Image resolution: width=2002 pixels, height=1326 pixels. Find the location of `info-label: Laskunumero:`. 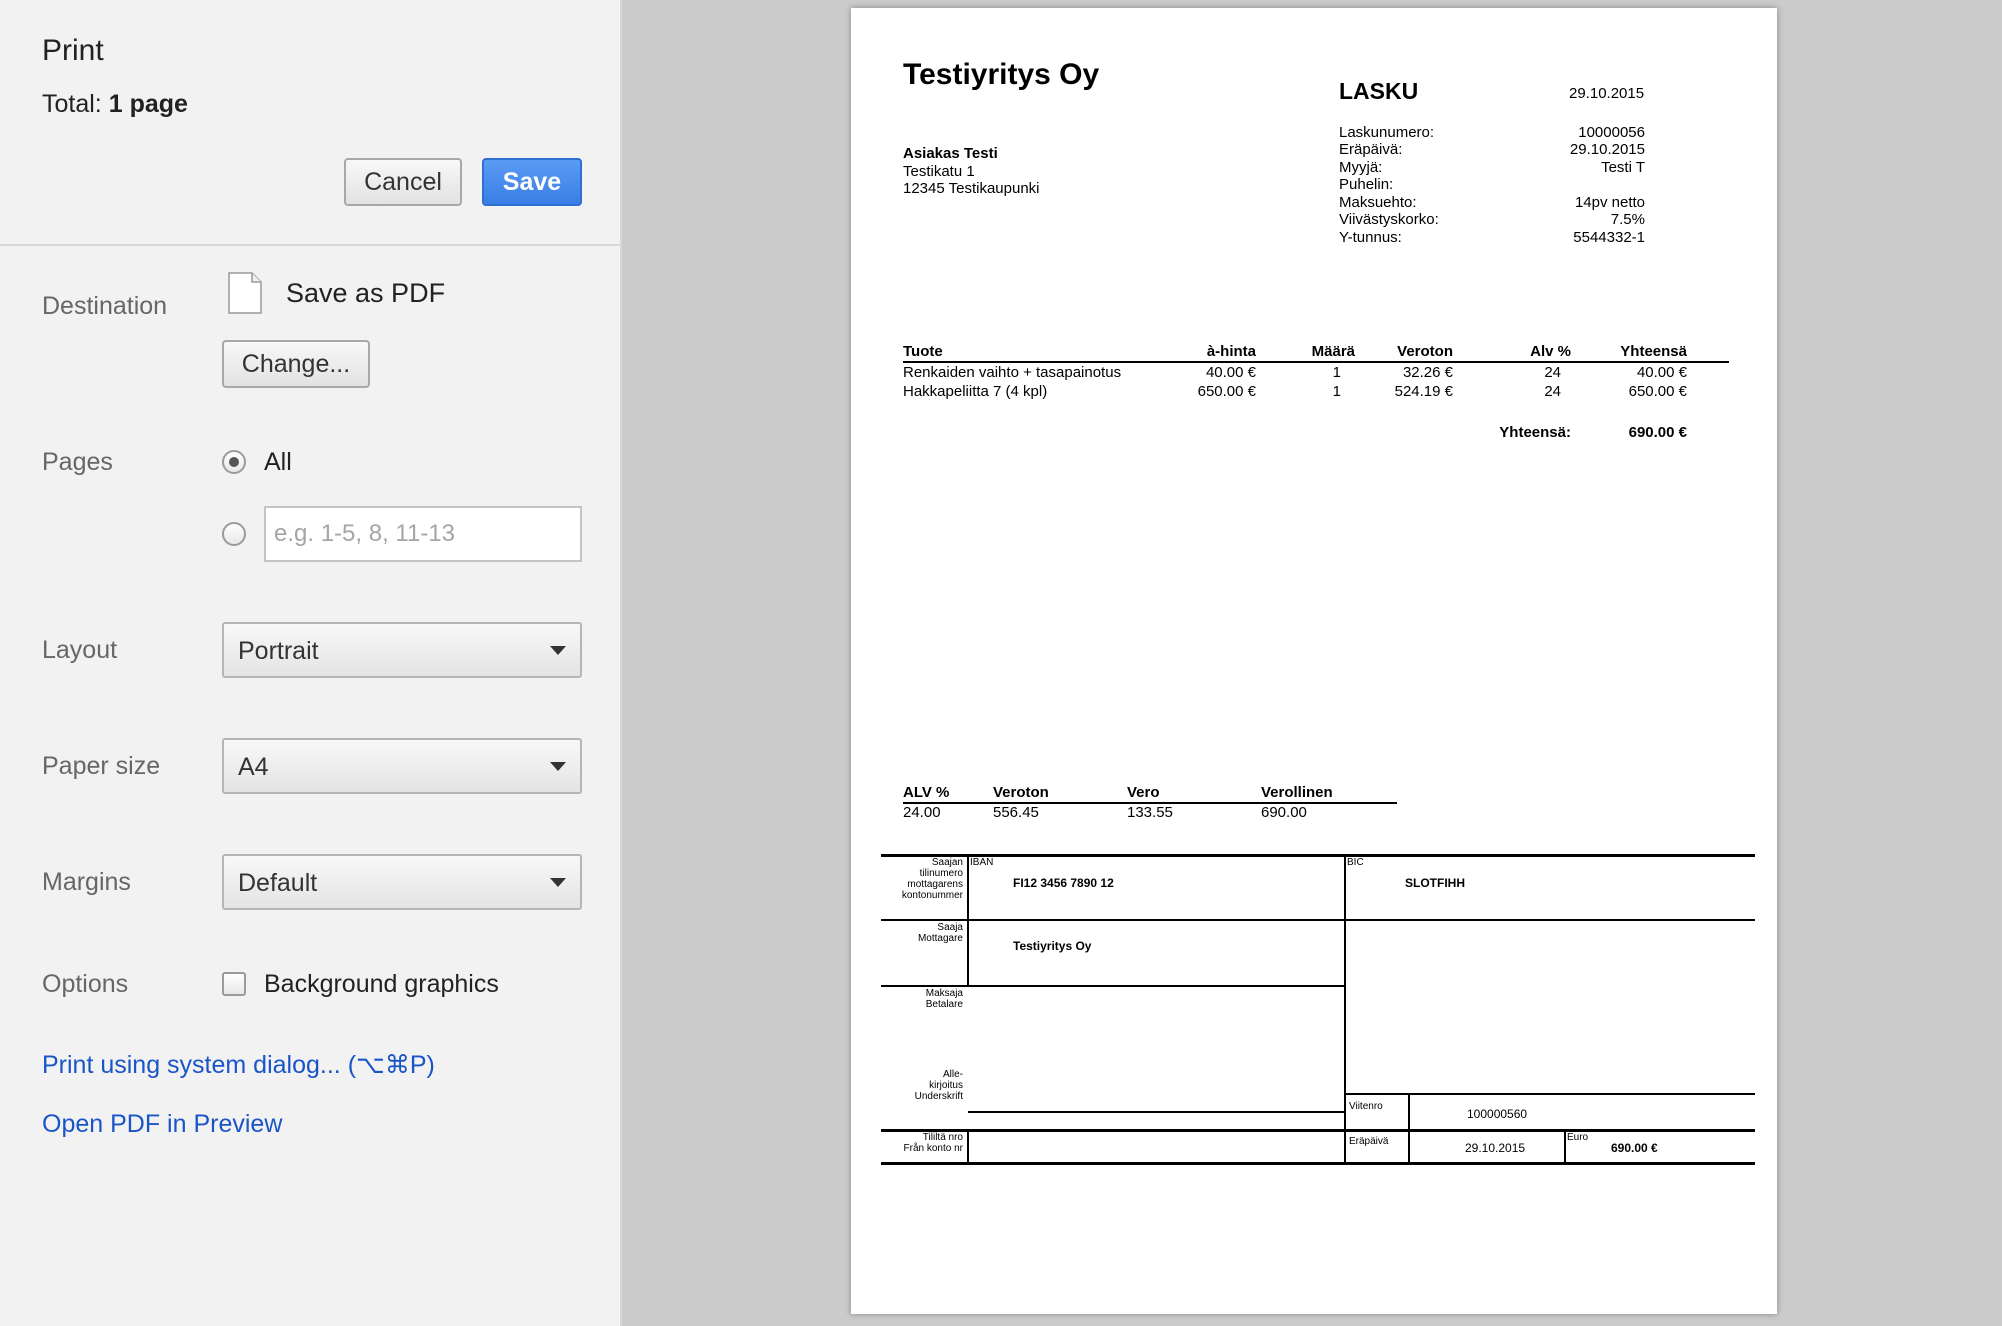

info-label: Laskunumero: is located at coordinates (1387, 132).